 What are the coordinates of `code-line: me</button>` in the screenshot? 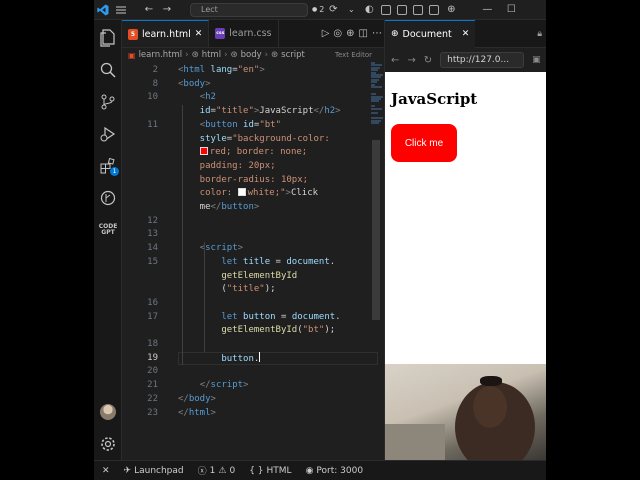 It's located at (247, 208).